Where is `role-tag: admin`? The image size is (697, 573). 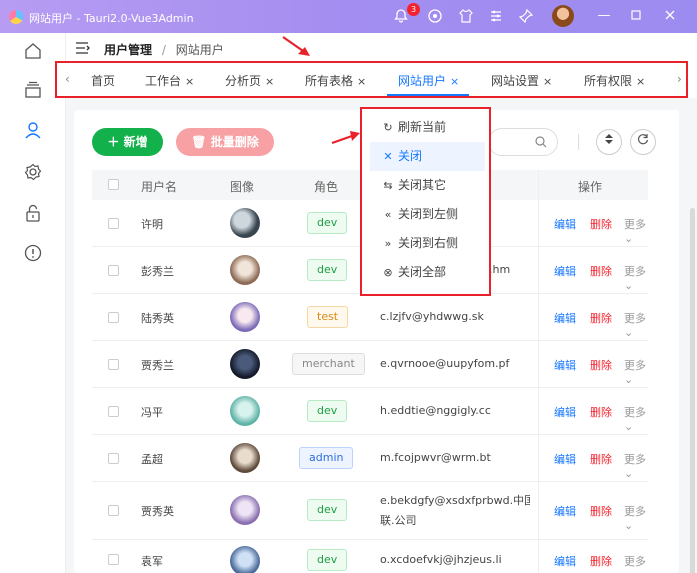 role-tag: admin is located at coordinates (326, 458).